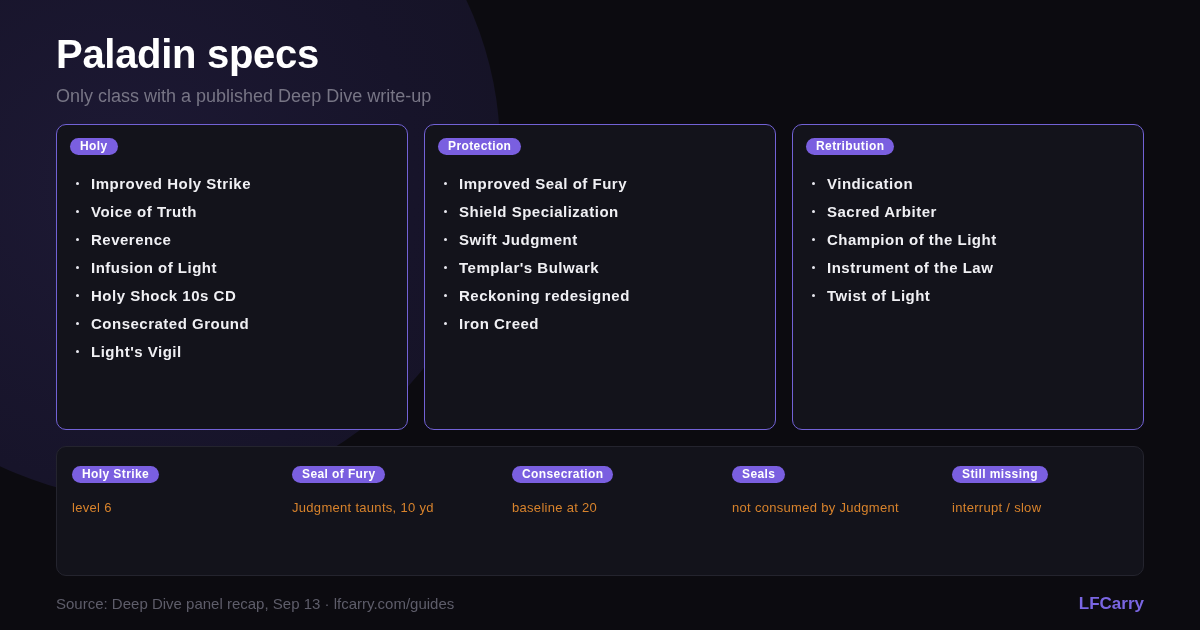  Describe the element at coordinates (136, 351) in the screenshot. I see `talent-name: Light's Vigil` at that location.